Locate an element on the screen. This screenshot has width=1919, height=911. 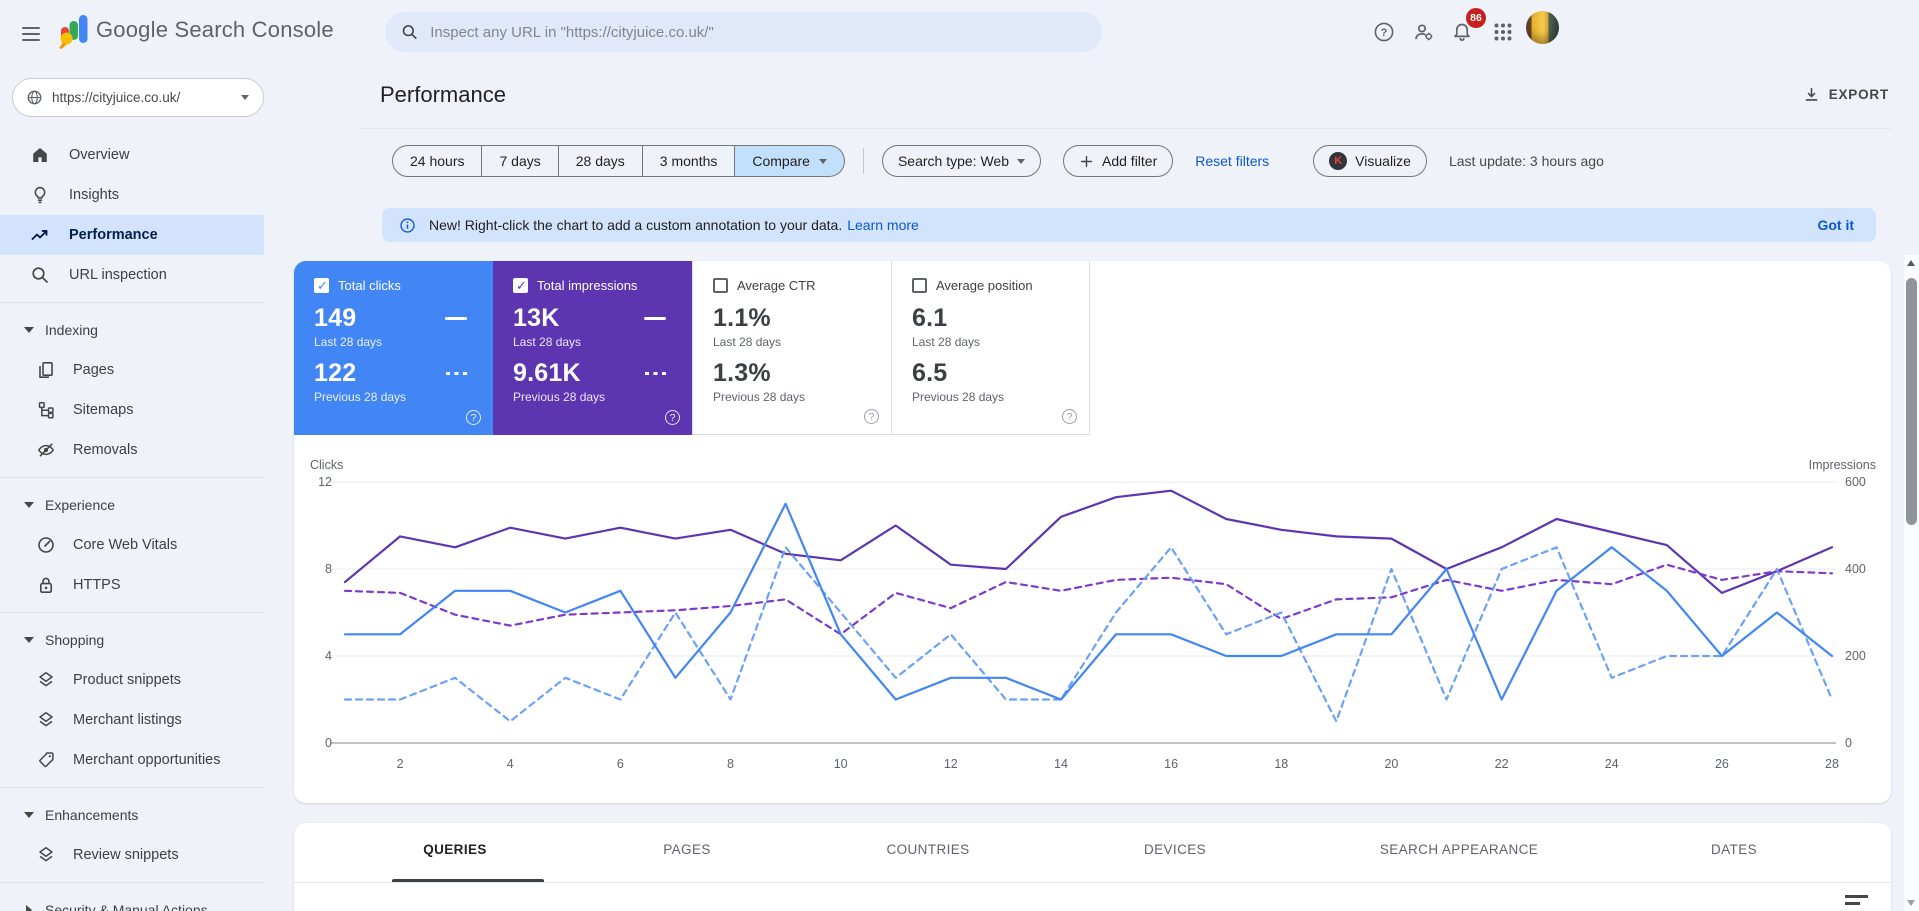
tab-dates: DATES is located at coordinates (1734, 849).